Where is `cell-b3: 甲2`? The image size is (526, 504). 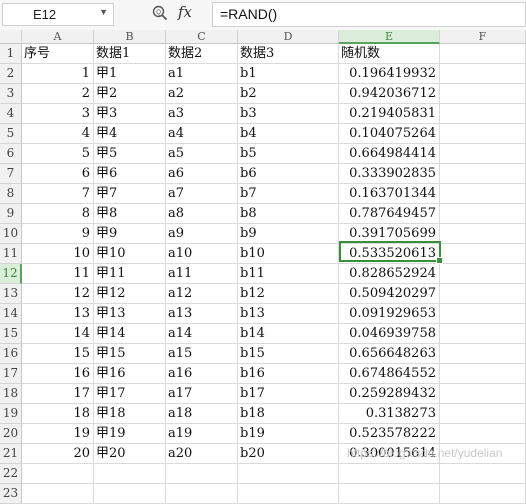 cell-b3: 甲2 is located at coordinates (130, 94).